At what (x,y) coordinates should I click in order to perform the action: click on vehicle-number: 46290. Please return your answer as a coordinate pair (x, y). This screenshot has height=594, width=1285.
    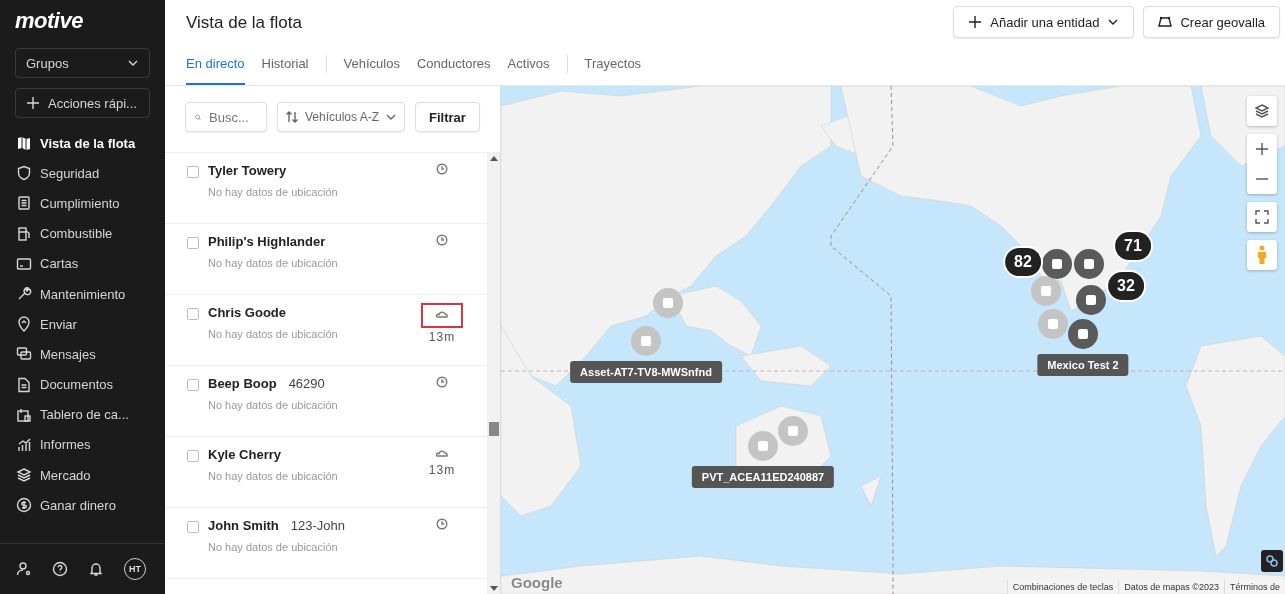
    Looking at the image, I should click on (306, 383).